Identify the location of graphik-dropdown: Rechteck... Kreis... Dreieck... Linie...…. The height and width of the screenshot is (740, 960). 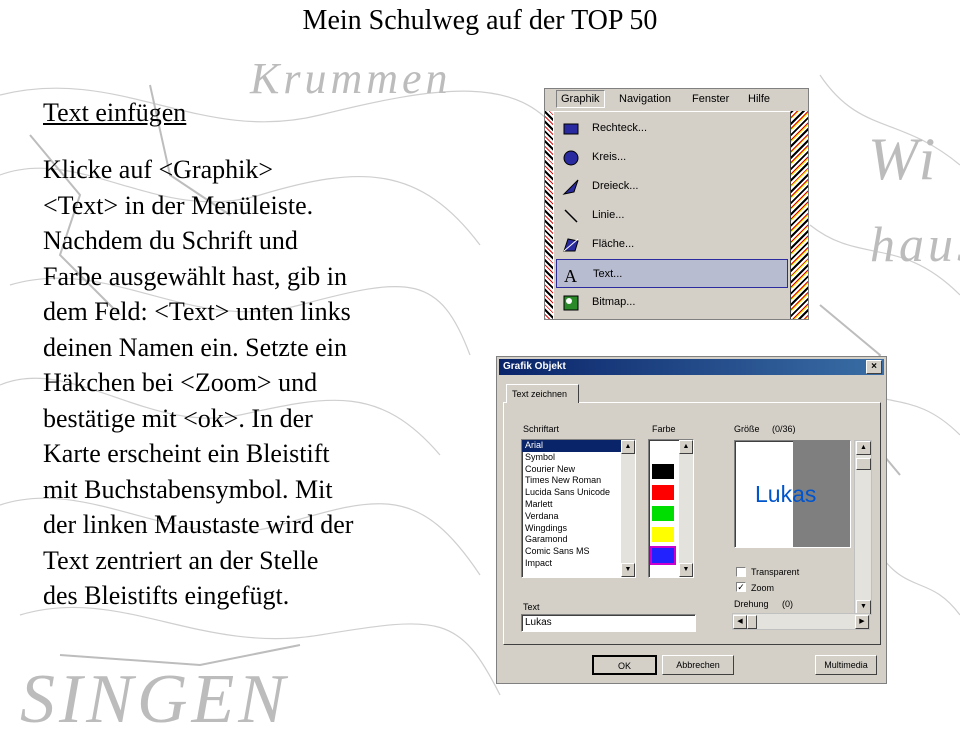
(672, 215).